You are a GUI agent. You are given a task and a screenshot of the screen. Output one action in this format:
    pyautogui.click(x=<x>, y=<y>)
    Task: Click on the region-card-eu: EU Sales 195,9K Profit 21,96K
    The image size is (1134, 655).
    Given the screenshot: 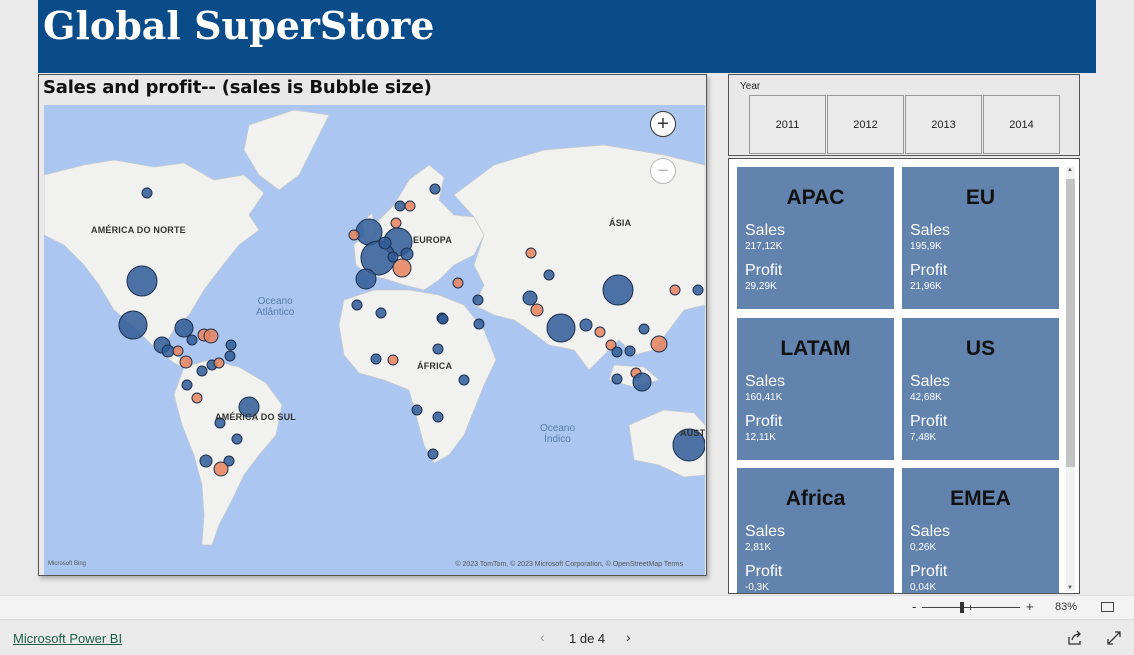 What is the action you would take?
    pyautogui.click(x=980, y=238)
    